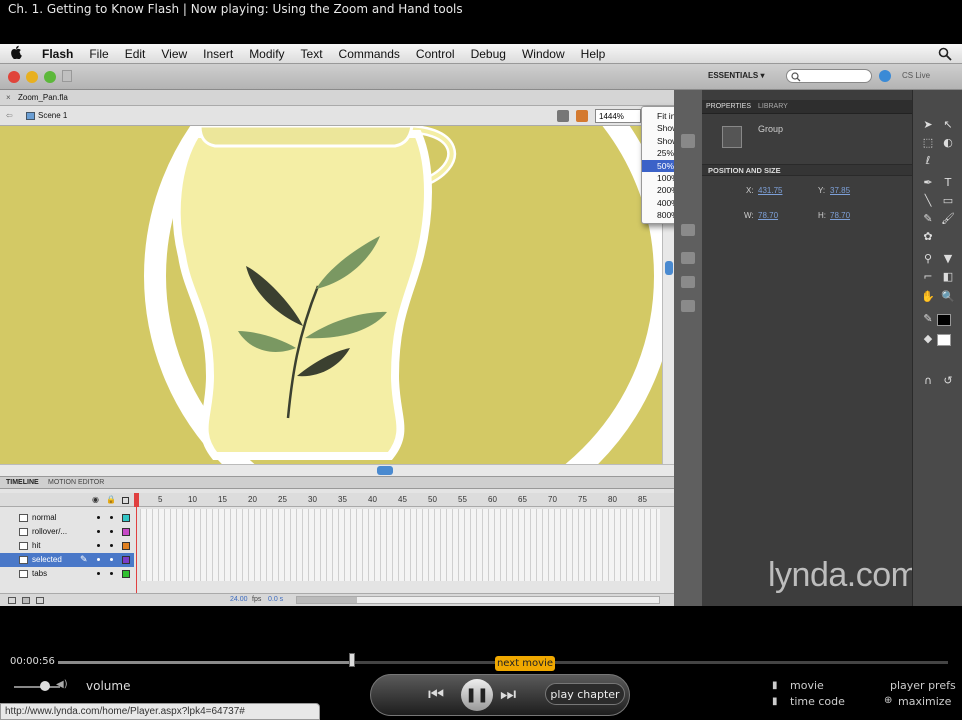 The width and height of the screenshot is (962, 720). I want to click on stage-horizontal-scrollbar, so click(337, 470).